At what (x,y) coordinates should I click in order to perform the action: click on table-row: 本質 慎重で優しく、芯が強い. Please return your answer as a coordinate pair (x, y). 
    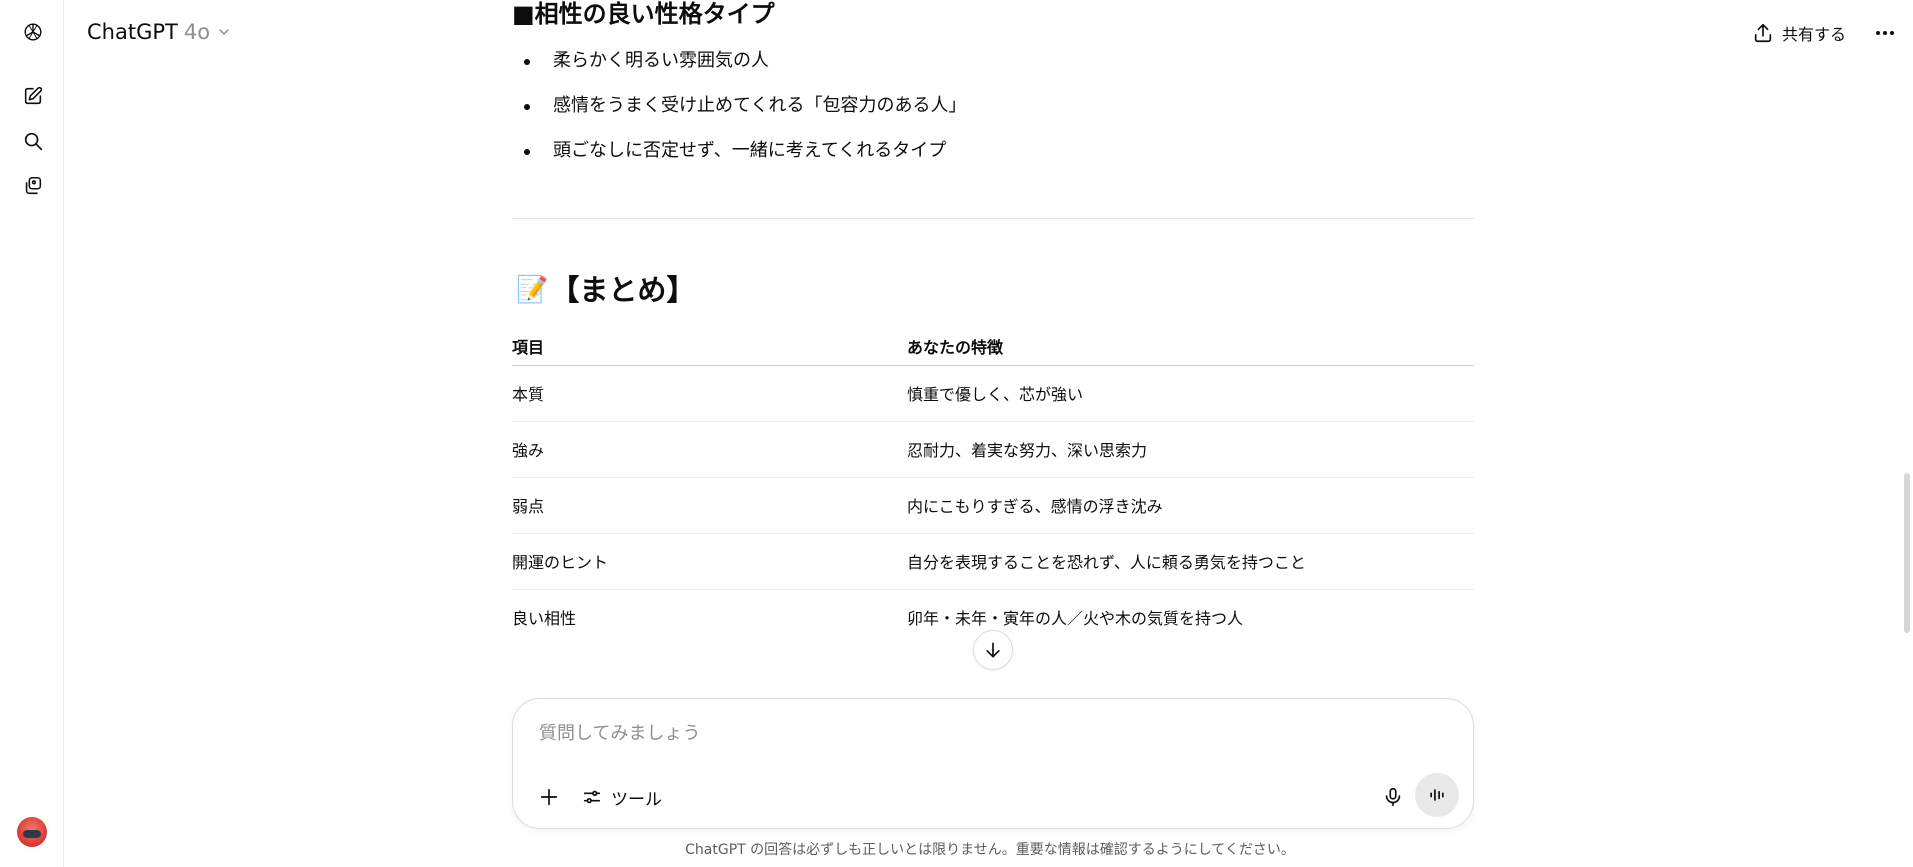
    Looking at the image, I should click on (993, 393).